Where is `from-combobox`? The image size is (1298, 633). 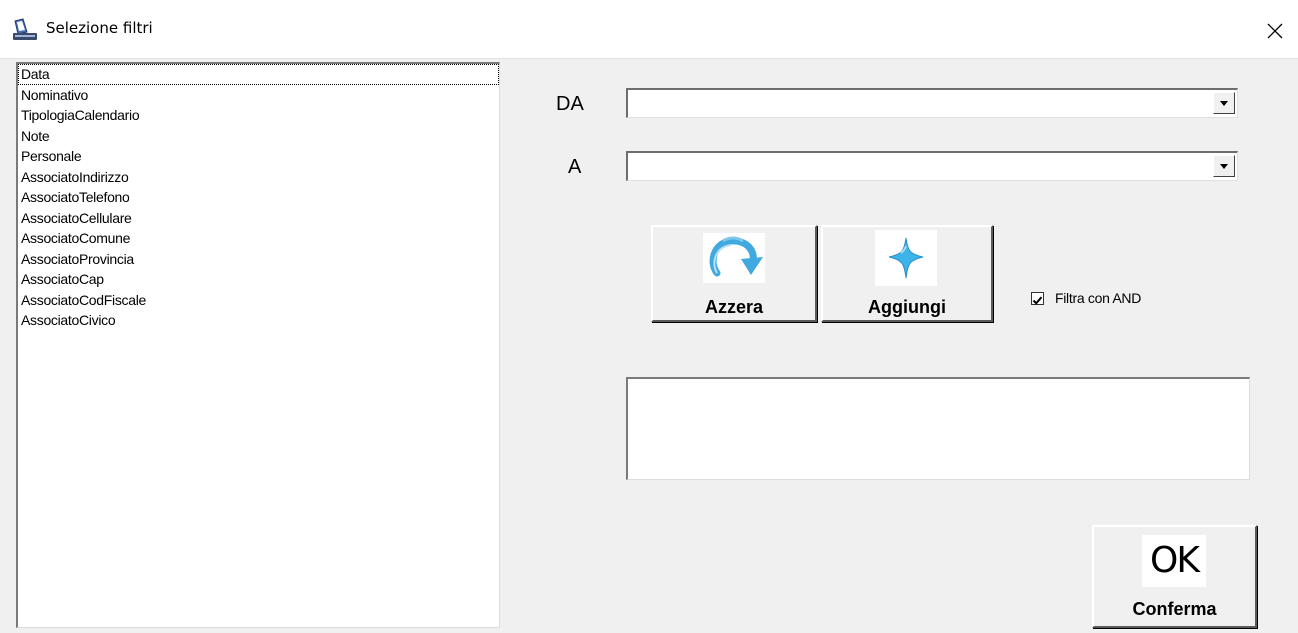
from-combobox is located at coordinates (932, 103).